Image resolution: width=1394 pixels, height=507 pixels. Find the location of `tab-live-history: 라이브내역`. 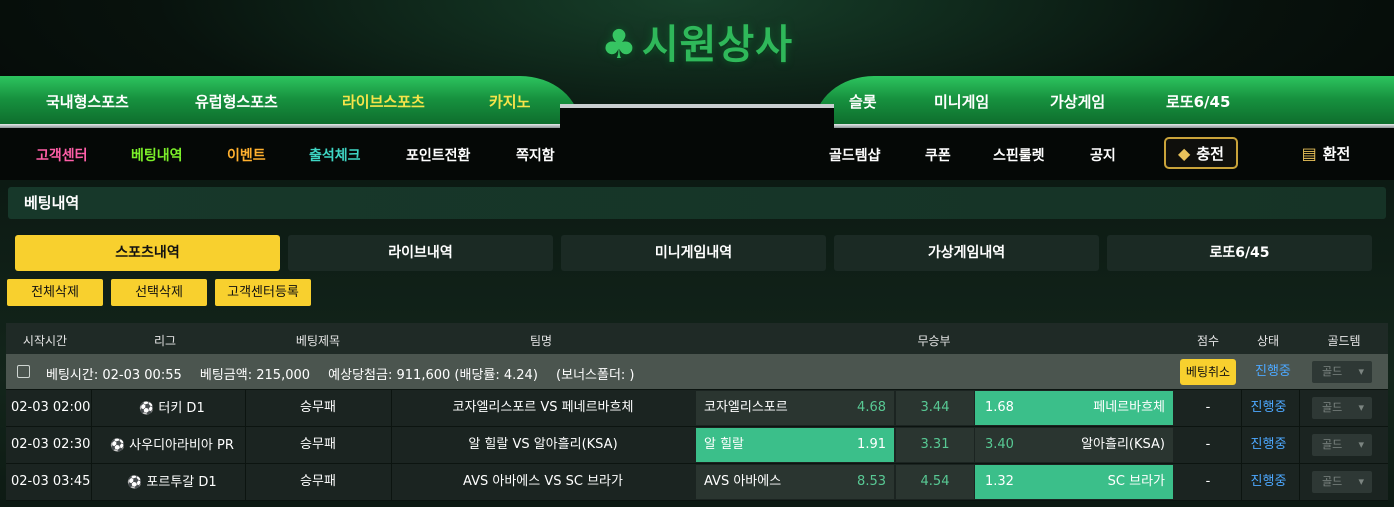

tab-live-history: 라이브내역 is located at coordinates (420, 253).